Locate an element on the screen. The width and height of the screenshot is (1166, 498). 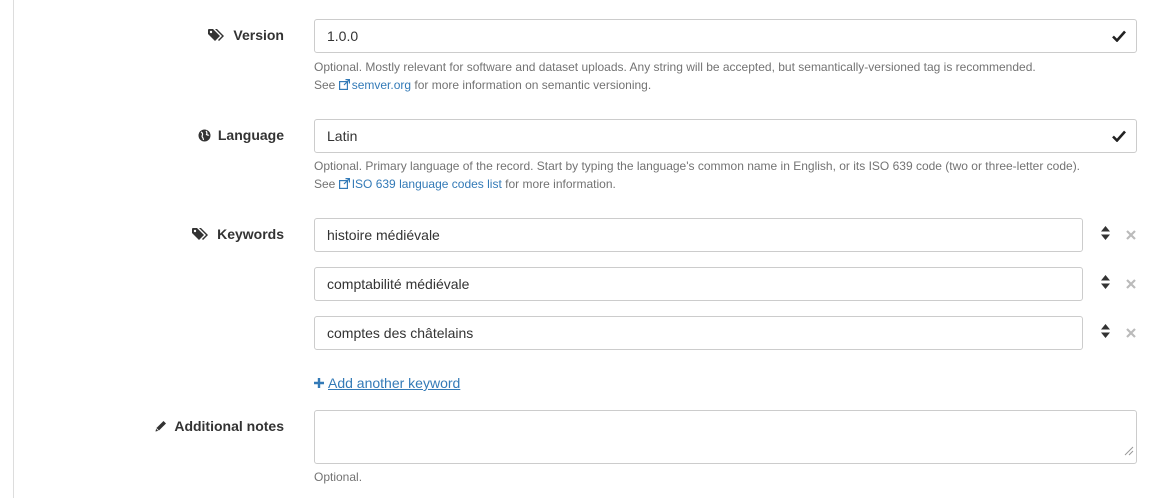
plus-icon is located at coordinates (319, 383).